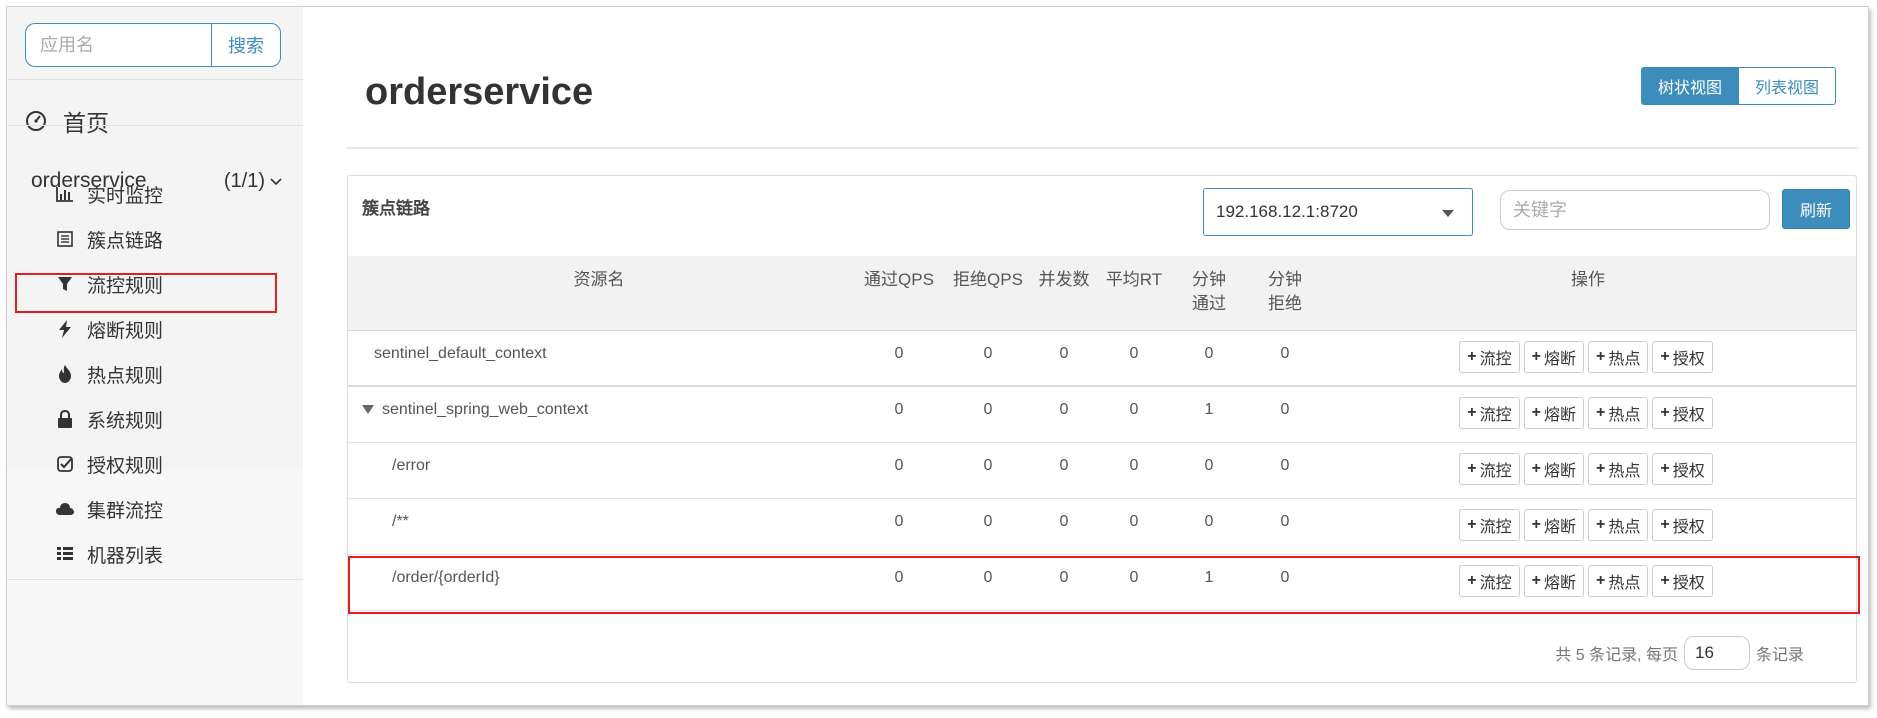 This screenshot has height=718, width=1877. Describe the element at coordinates (599, 358) in the screenshot. I see `resource-name: sentinel_default_context` at that location.